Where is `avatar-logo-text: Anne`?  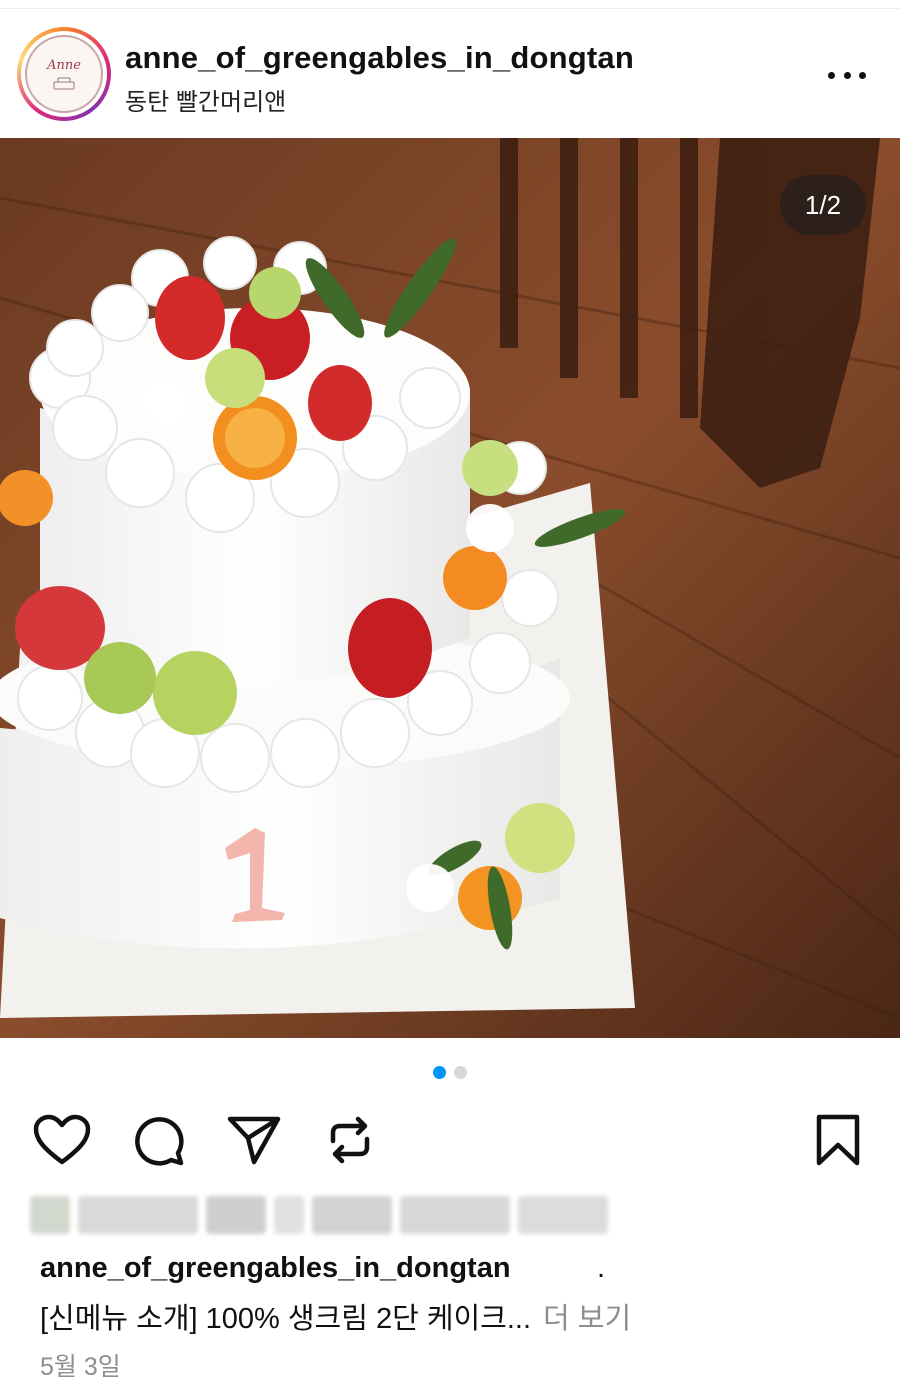
avatar-logo-text: Anne is located at coordinates (64, 65).